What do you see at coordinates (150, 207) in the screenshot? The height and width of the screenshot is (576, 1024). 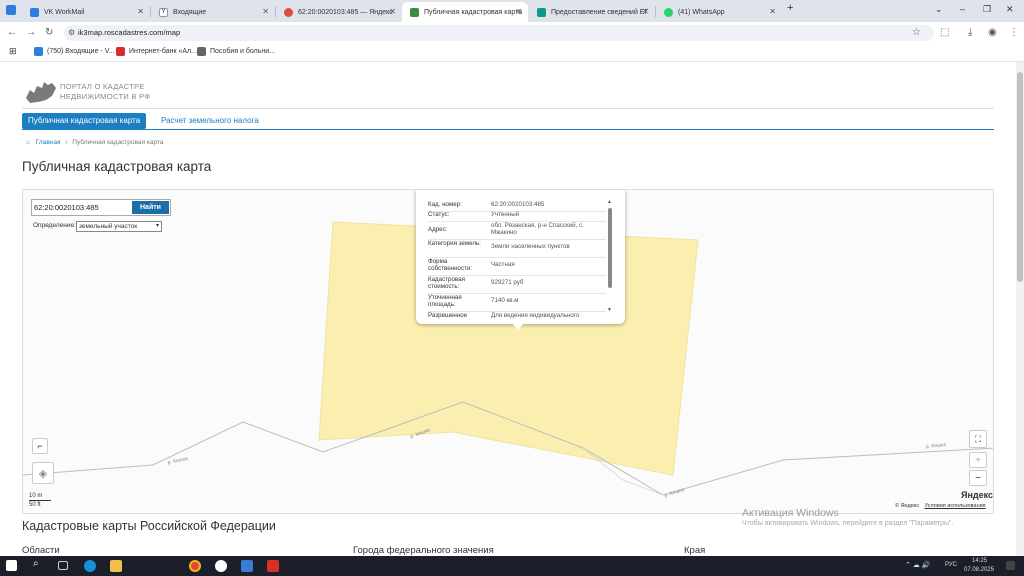 I see `find-button: Найти` at bounding box center [150, 207].